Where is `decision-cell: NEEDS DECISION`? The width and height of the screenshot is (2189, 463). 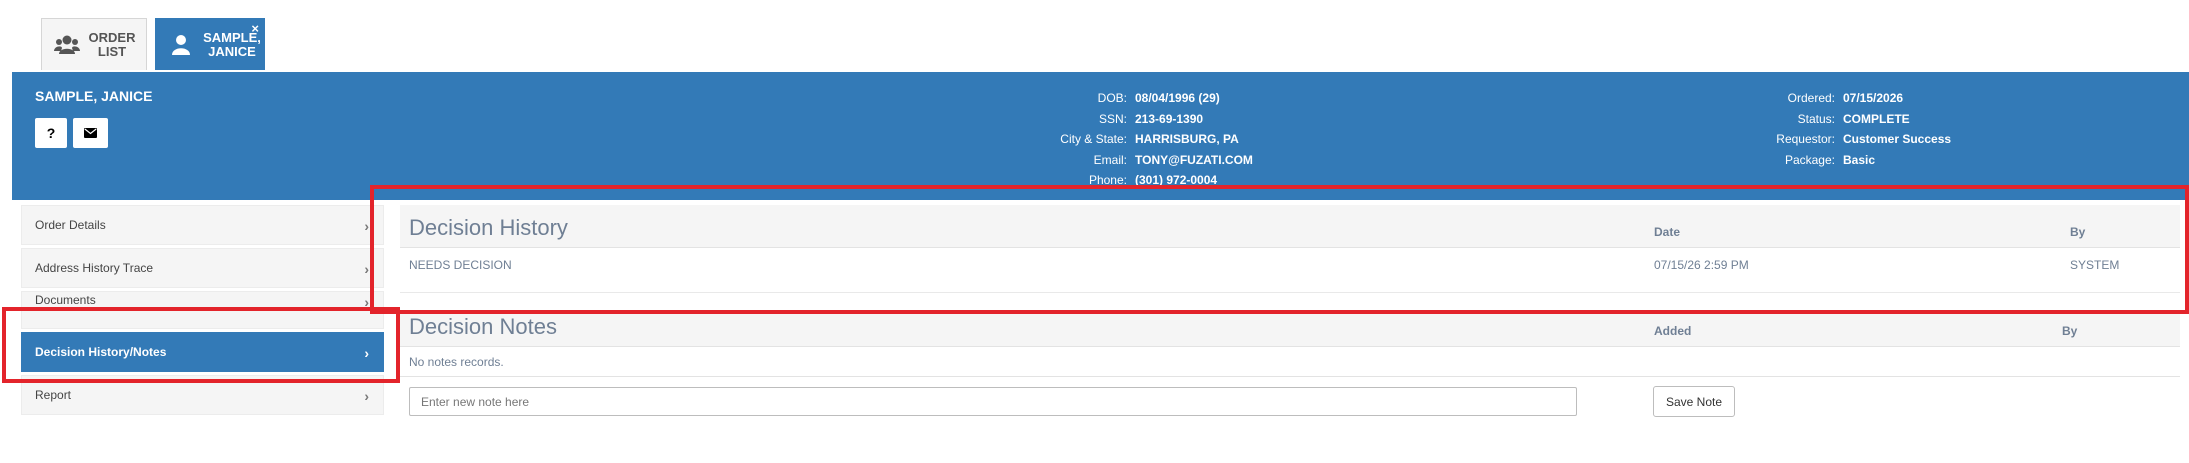
decision-cell: NEEDS DECISION is located at coordinates (460, 265).